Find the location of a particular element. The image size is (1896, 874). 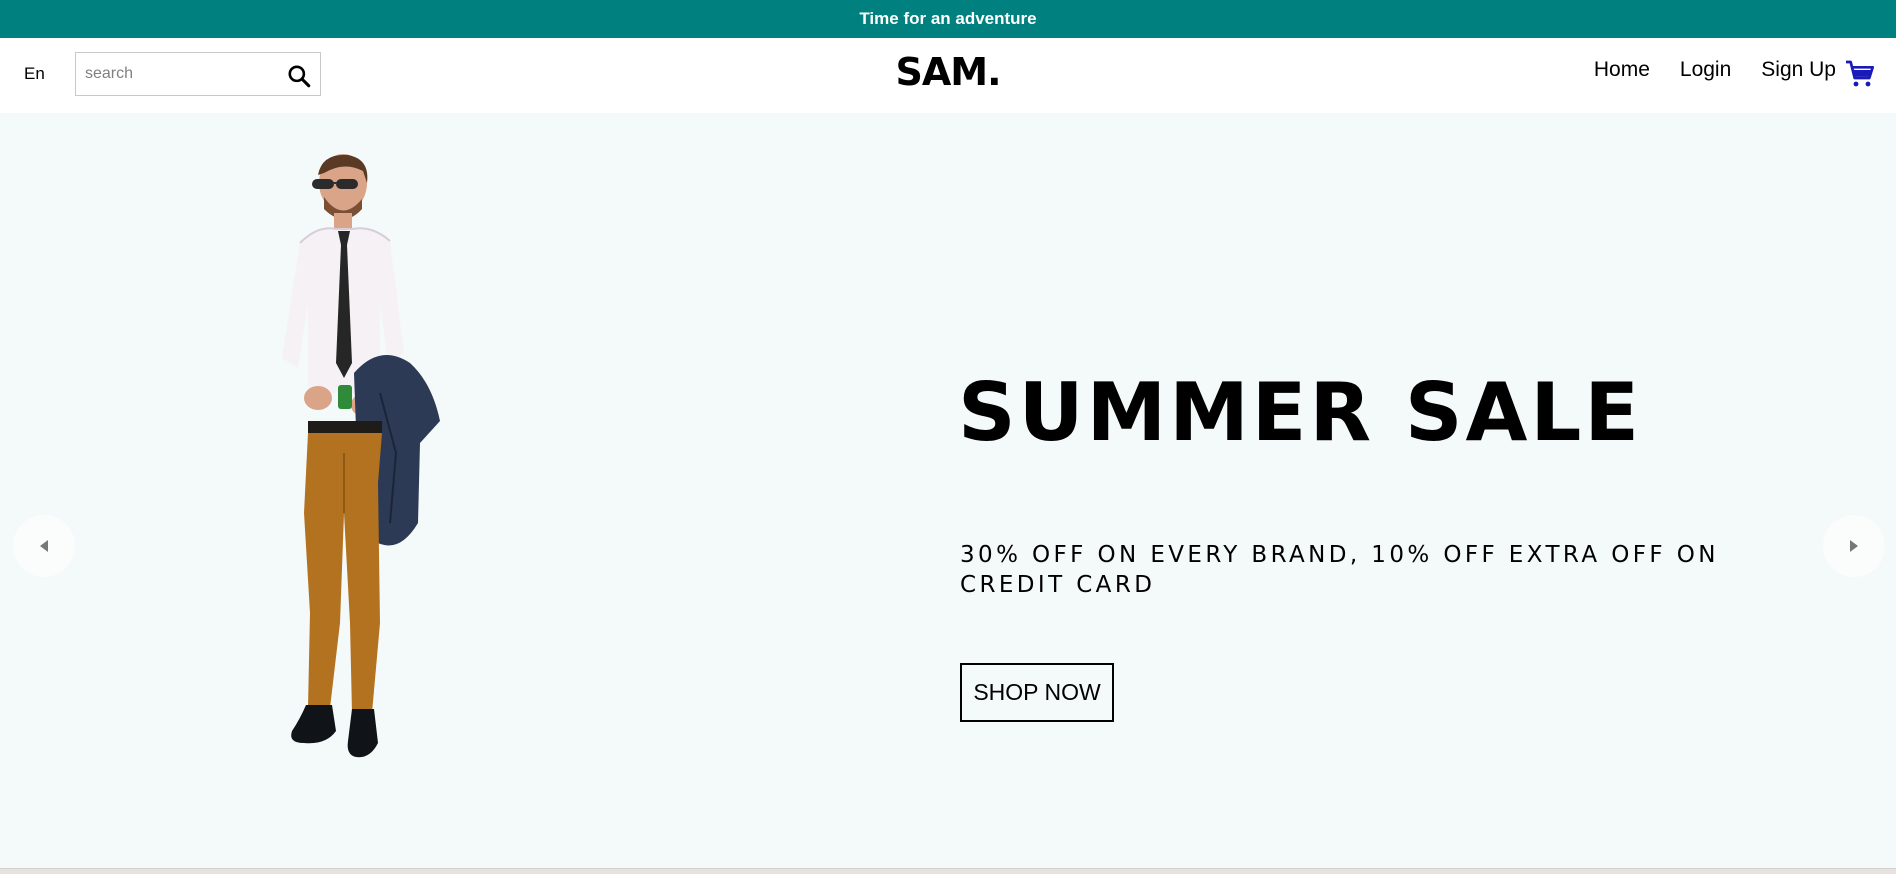

shop-now-button: SHOP NOW is located at coordinates (1037, 692).